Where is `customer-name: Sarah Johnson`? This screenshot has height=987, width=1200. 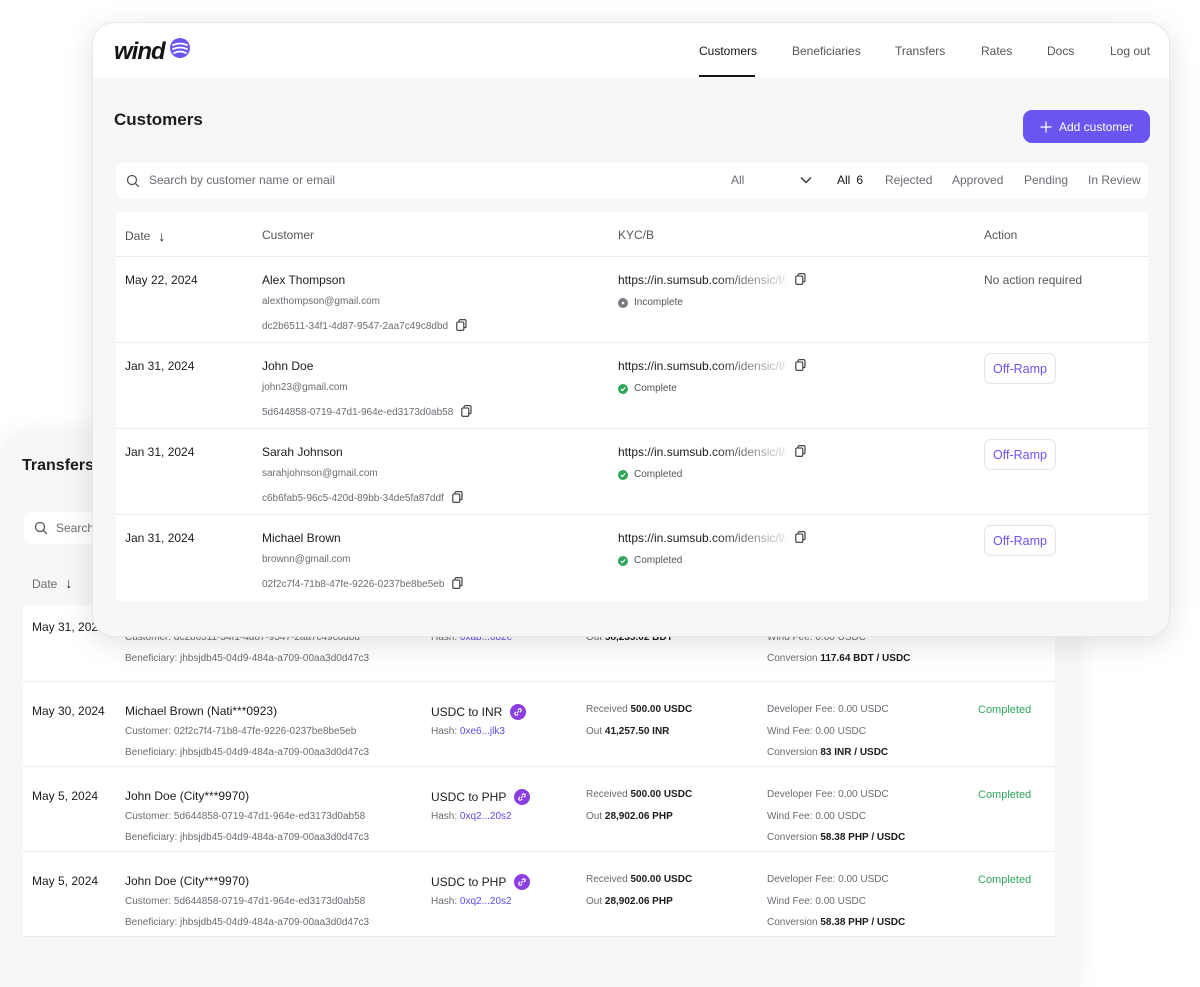 customer-name: Sarah Johnson is located at coordinates (302, 452).